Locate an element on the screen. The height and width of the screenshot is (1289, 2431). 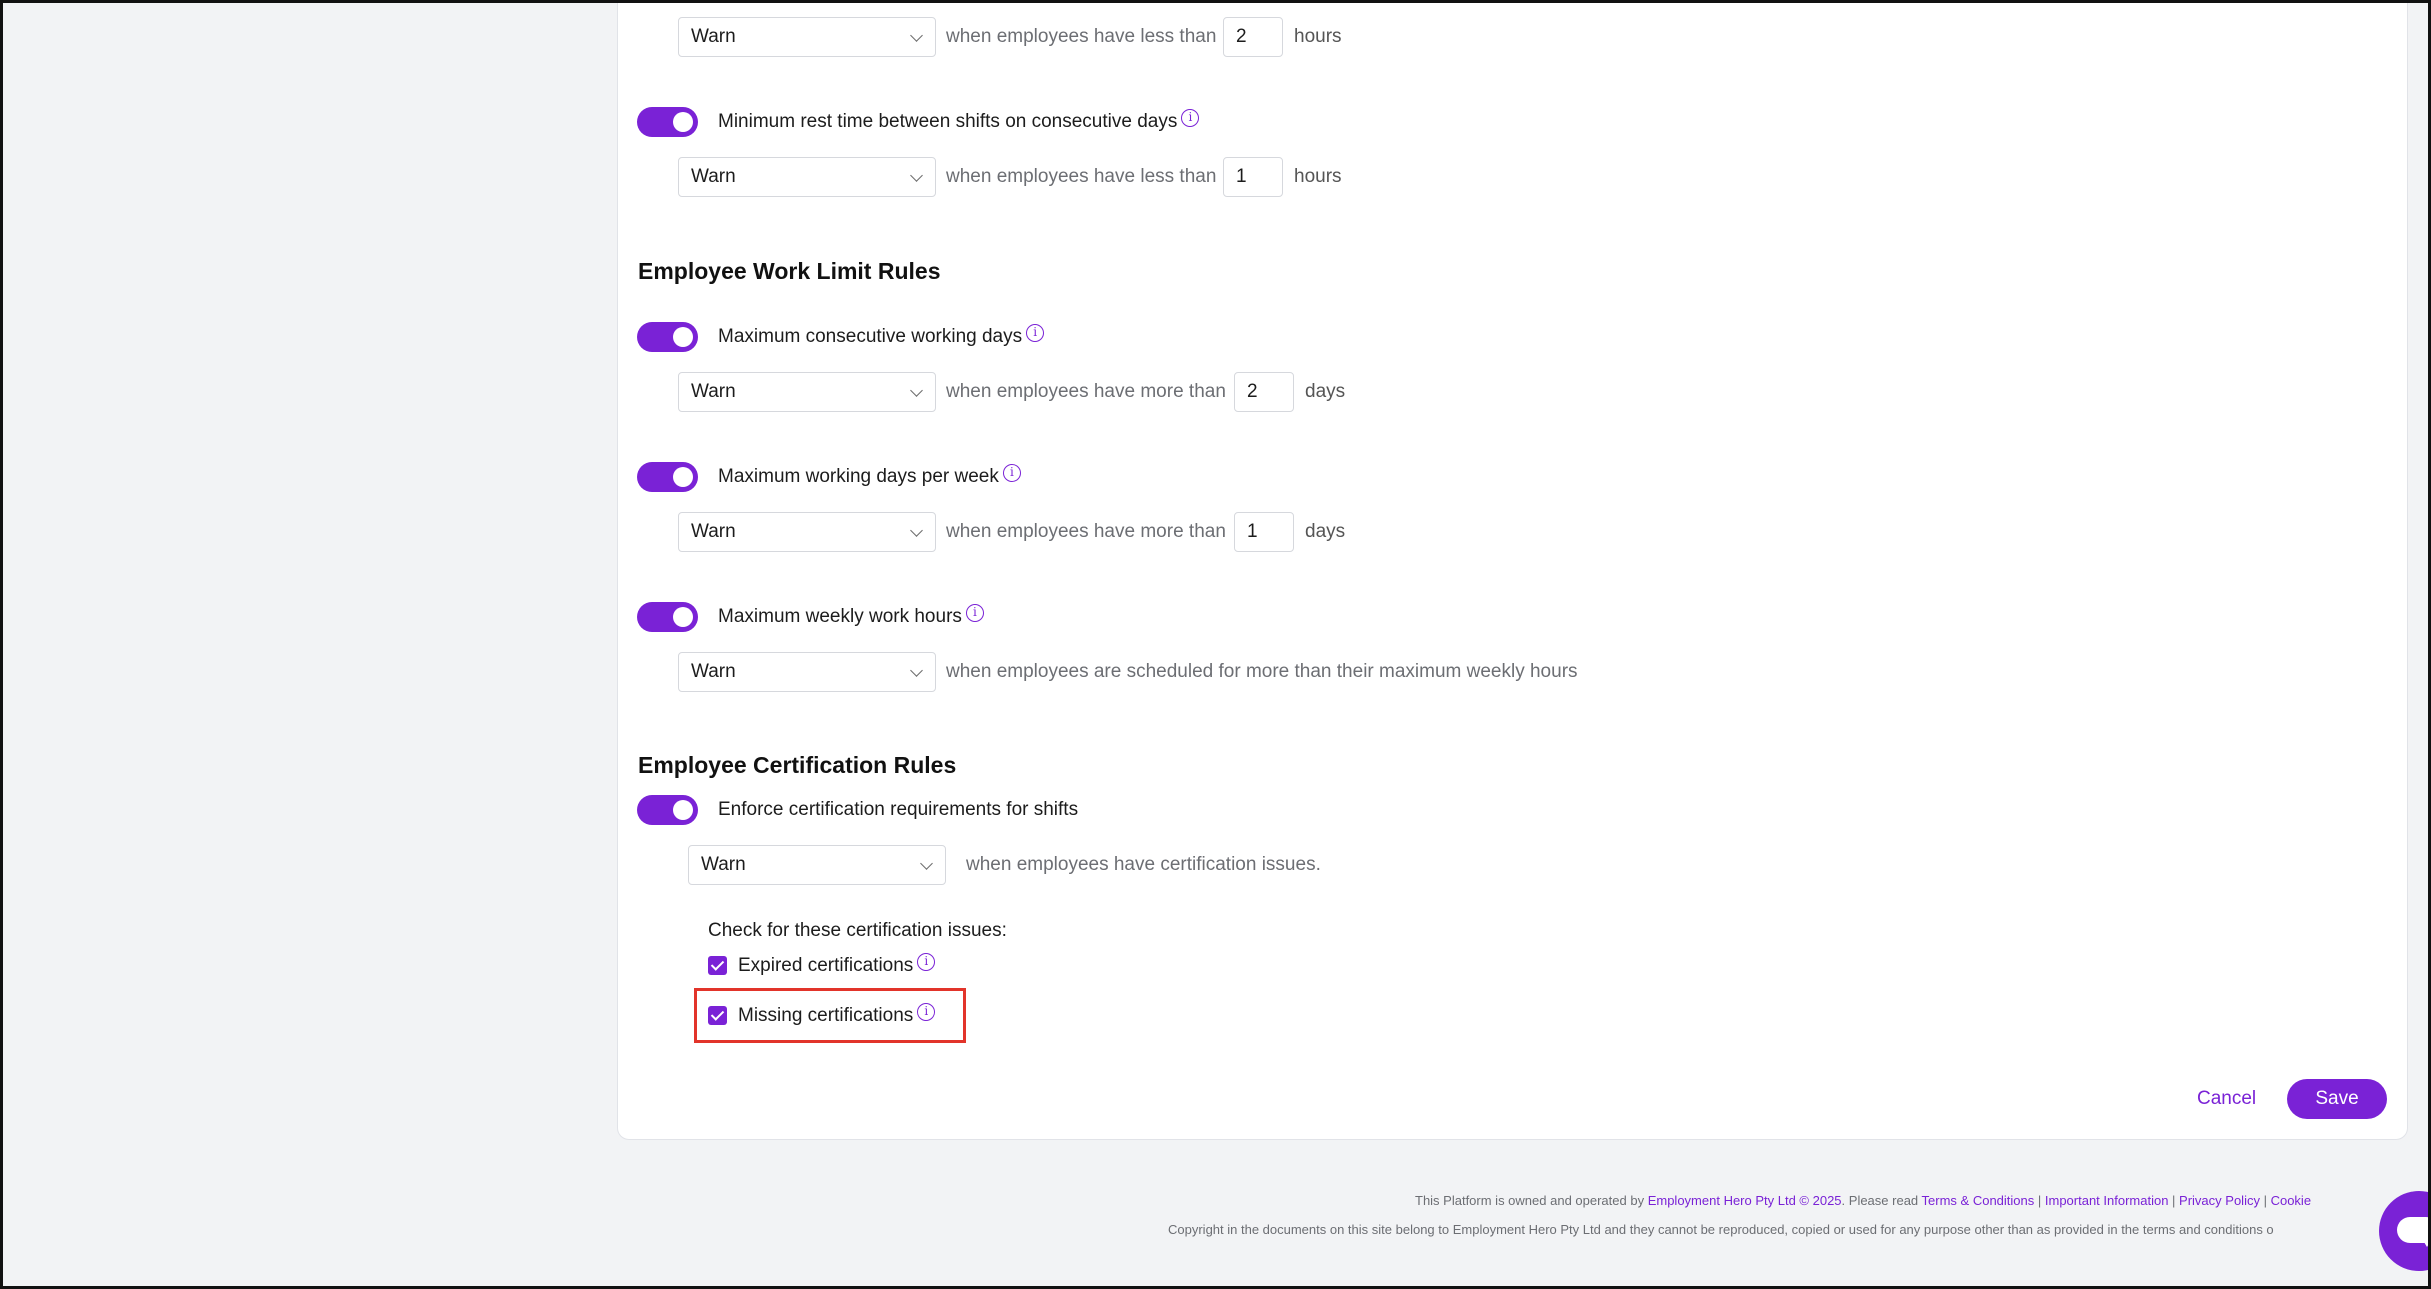
weekly-hours-action-select: Warn is located at coordinates (807, 672).